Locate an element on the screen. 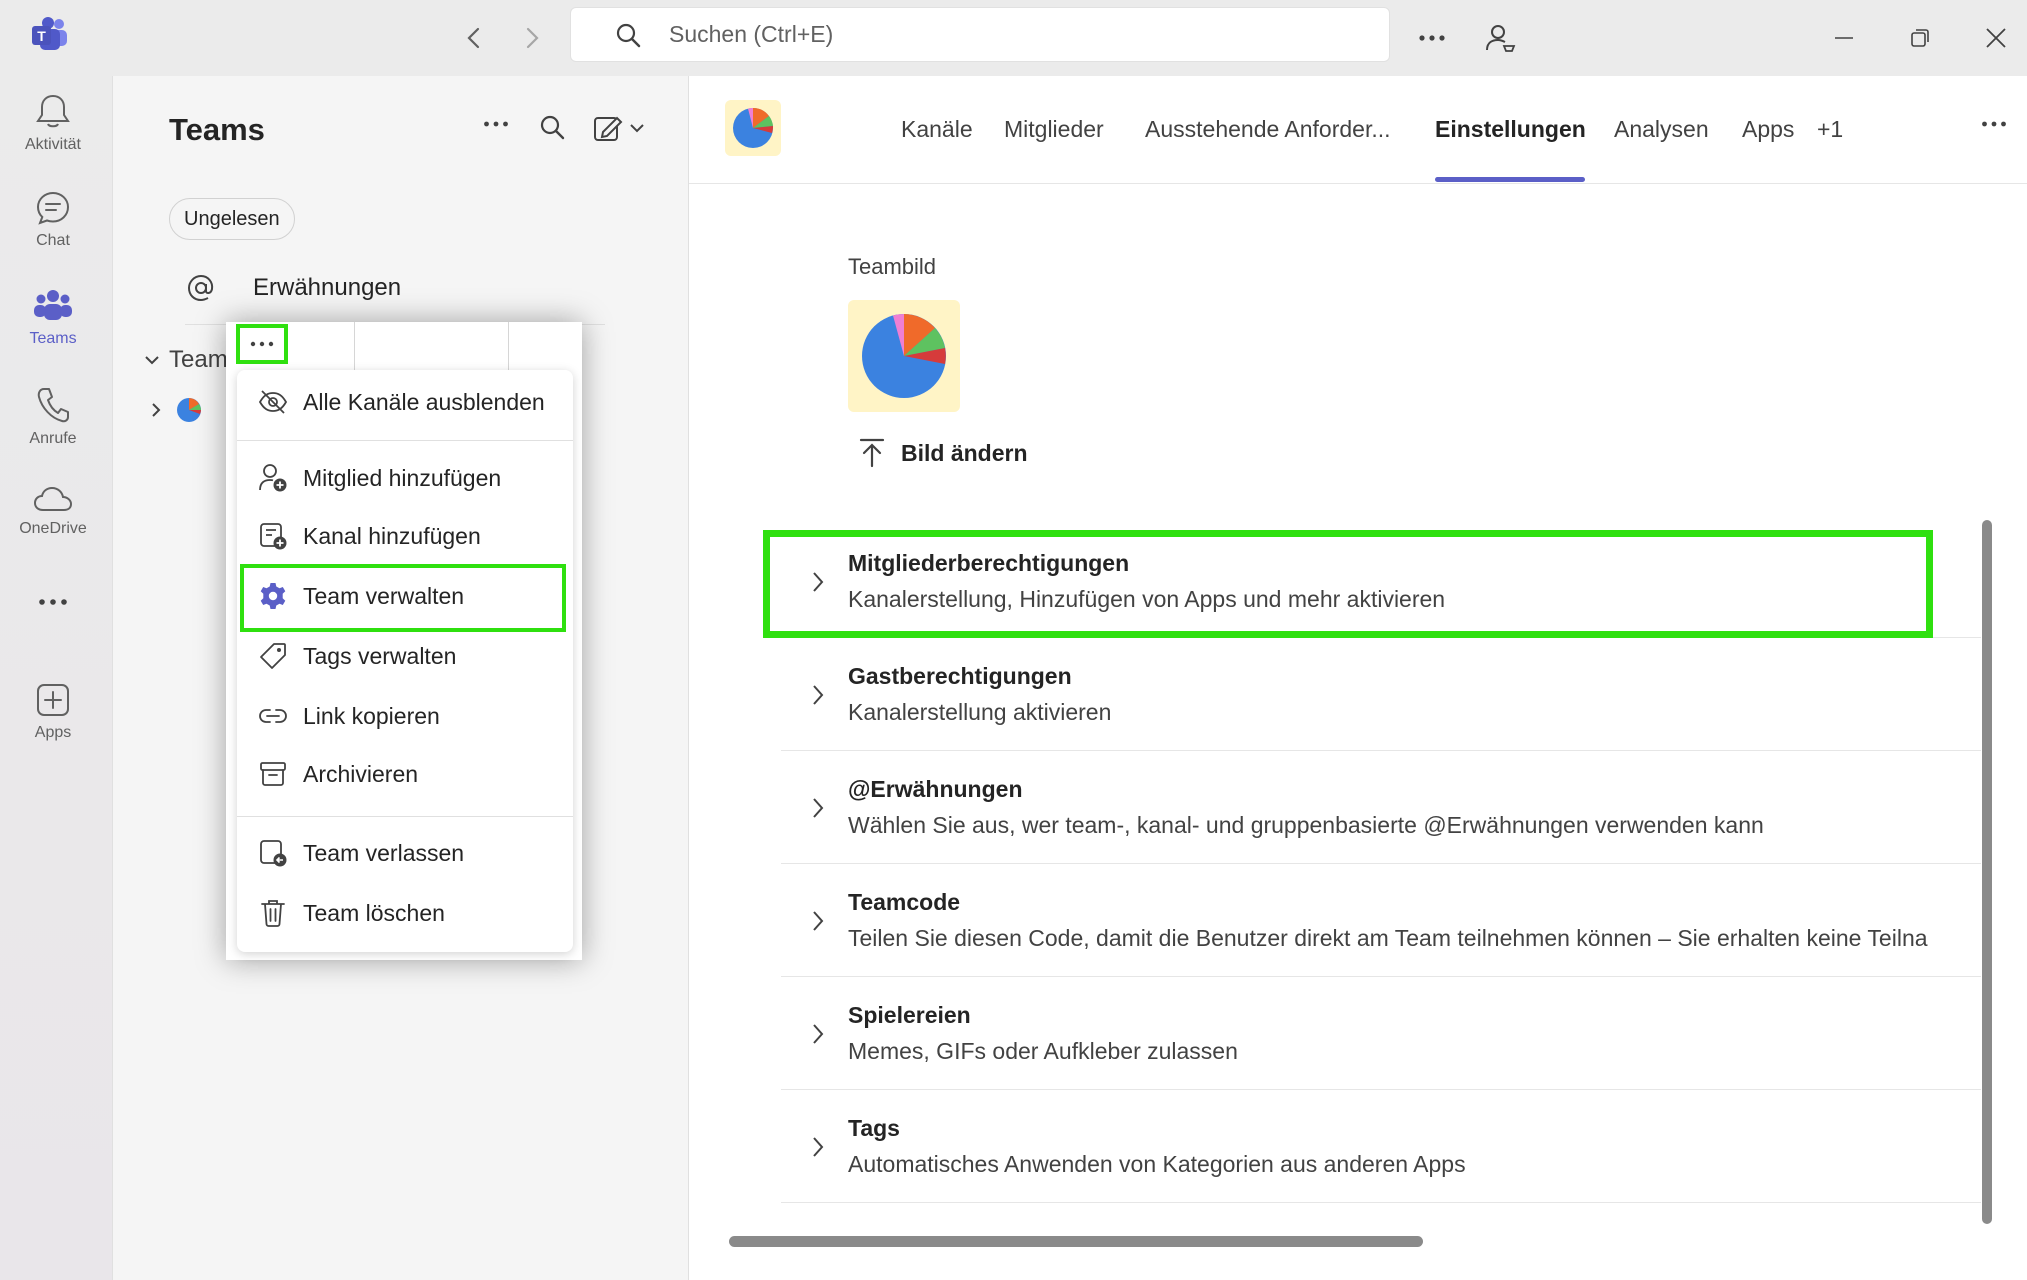 This screenshot has height=1280, width=2027. rail-label: Apps is located at coordinates (53, 732).